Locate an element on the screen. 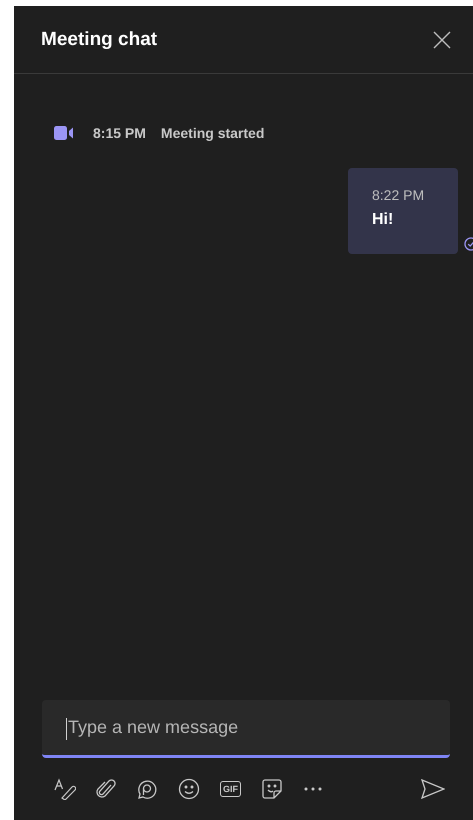 The width and height of the screenshot is (473, 820). message-input: Type a new message is located at coordinates (246, 729).